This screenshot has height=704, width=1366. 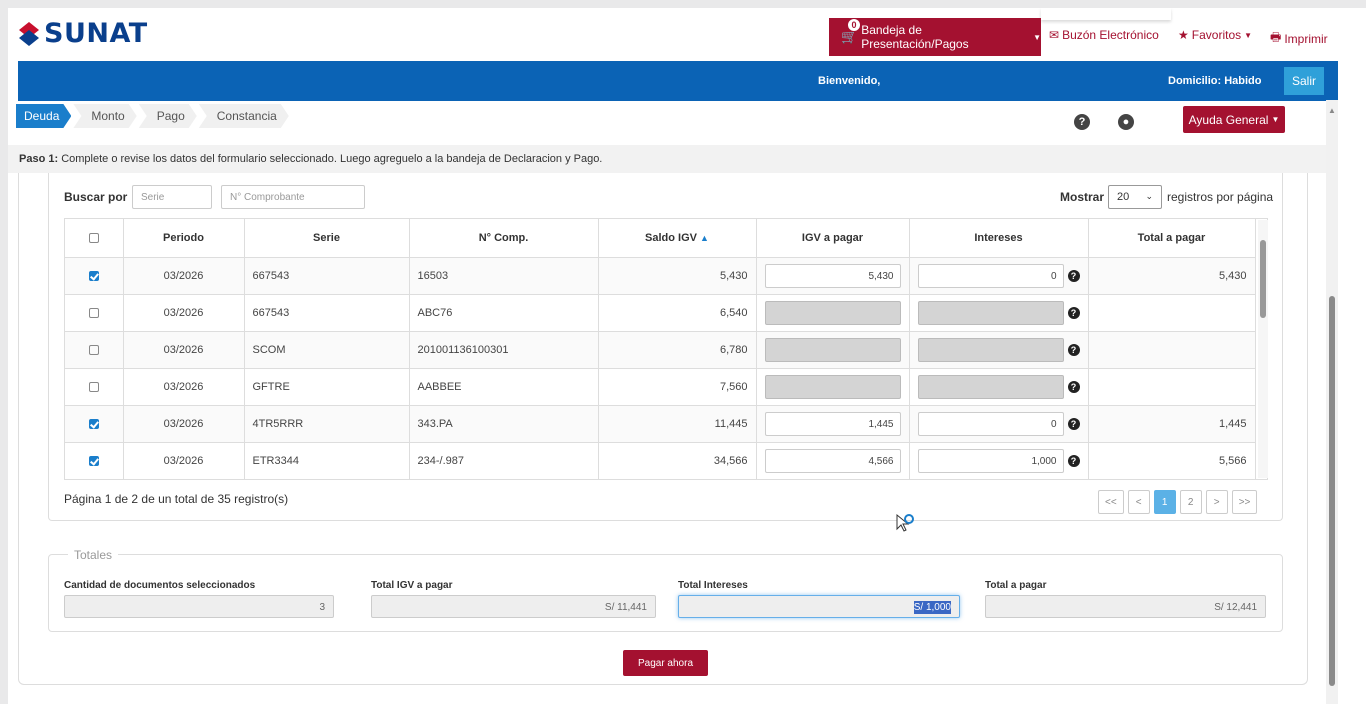 I want to click on total-igv-field: S/ 11,441, so click(x=513, y=606).